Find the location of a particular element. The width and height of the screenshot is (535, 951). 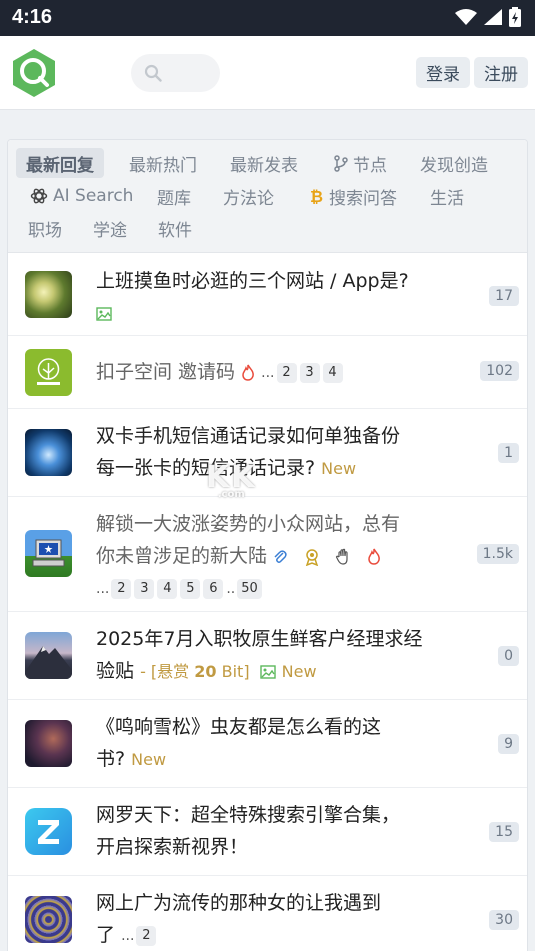

tab-label: 职场 is located at coordinates (45, 230).